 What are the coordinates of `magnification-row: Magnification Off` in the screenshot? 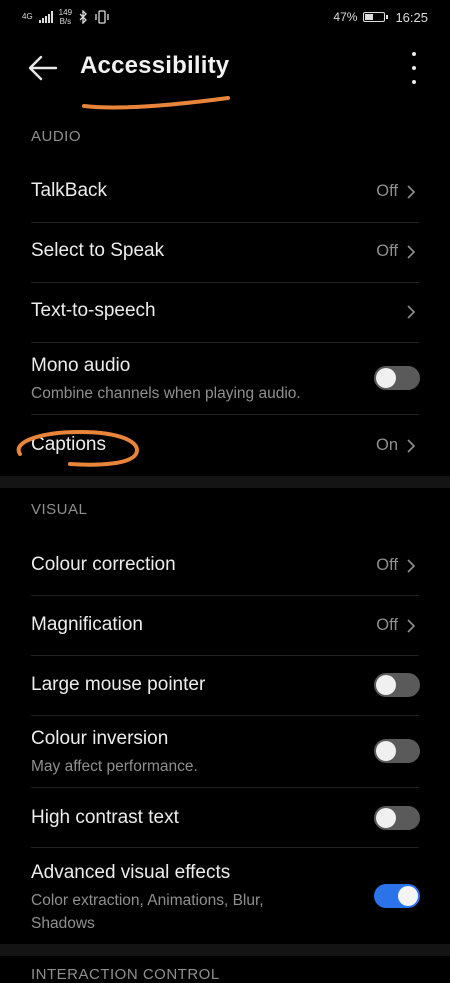 It's located at (225, 625).